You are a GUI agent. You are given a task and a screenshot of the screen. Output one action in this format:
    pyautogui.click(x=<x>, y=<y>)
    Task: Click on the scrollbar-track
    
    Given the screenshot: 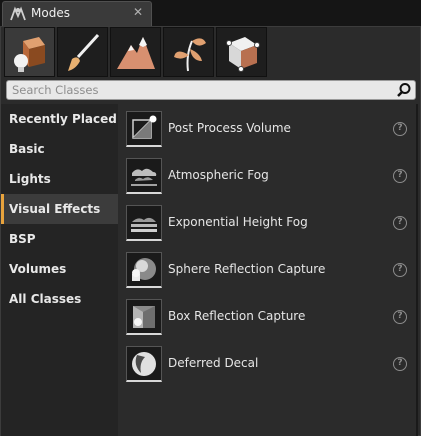 What is the action you would take?
    pyautogui.click(x=417, y=270)
    